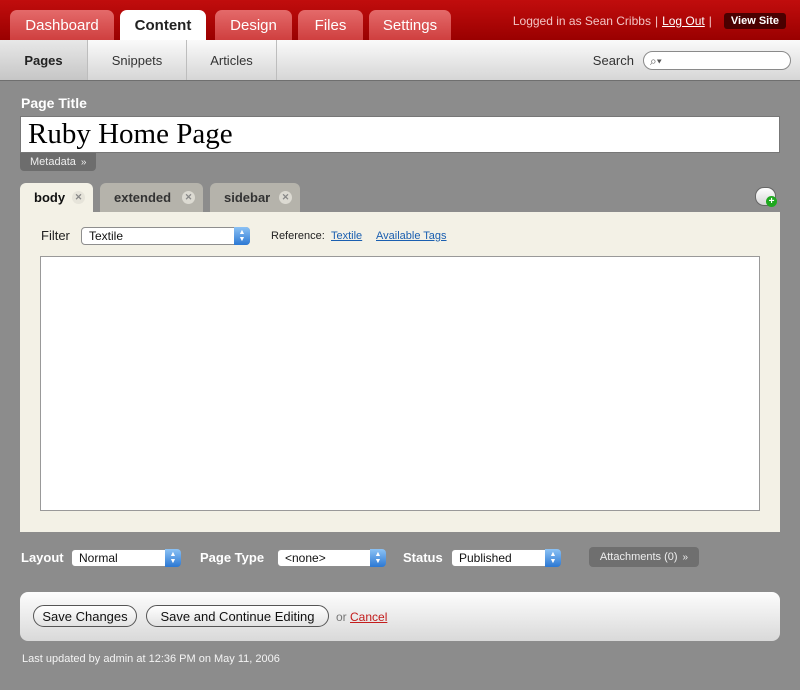  Describe the element at coordinates (638, 557) in the screenshot. I see `attachments-label: Attachments (0)` at that location.